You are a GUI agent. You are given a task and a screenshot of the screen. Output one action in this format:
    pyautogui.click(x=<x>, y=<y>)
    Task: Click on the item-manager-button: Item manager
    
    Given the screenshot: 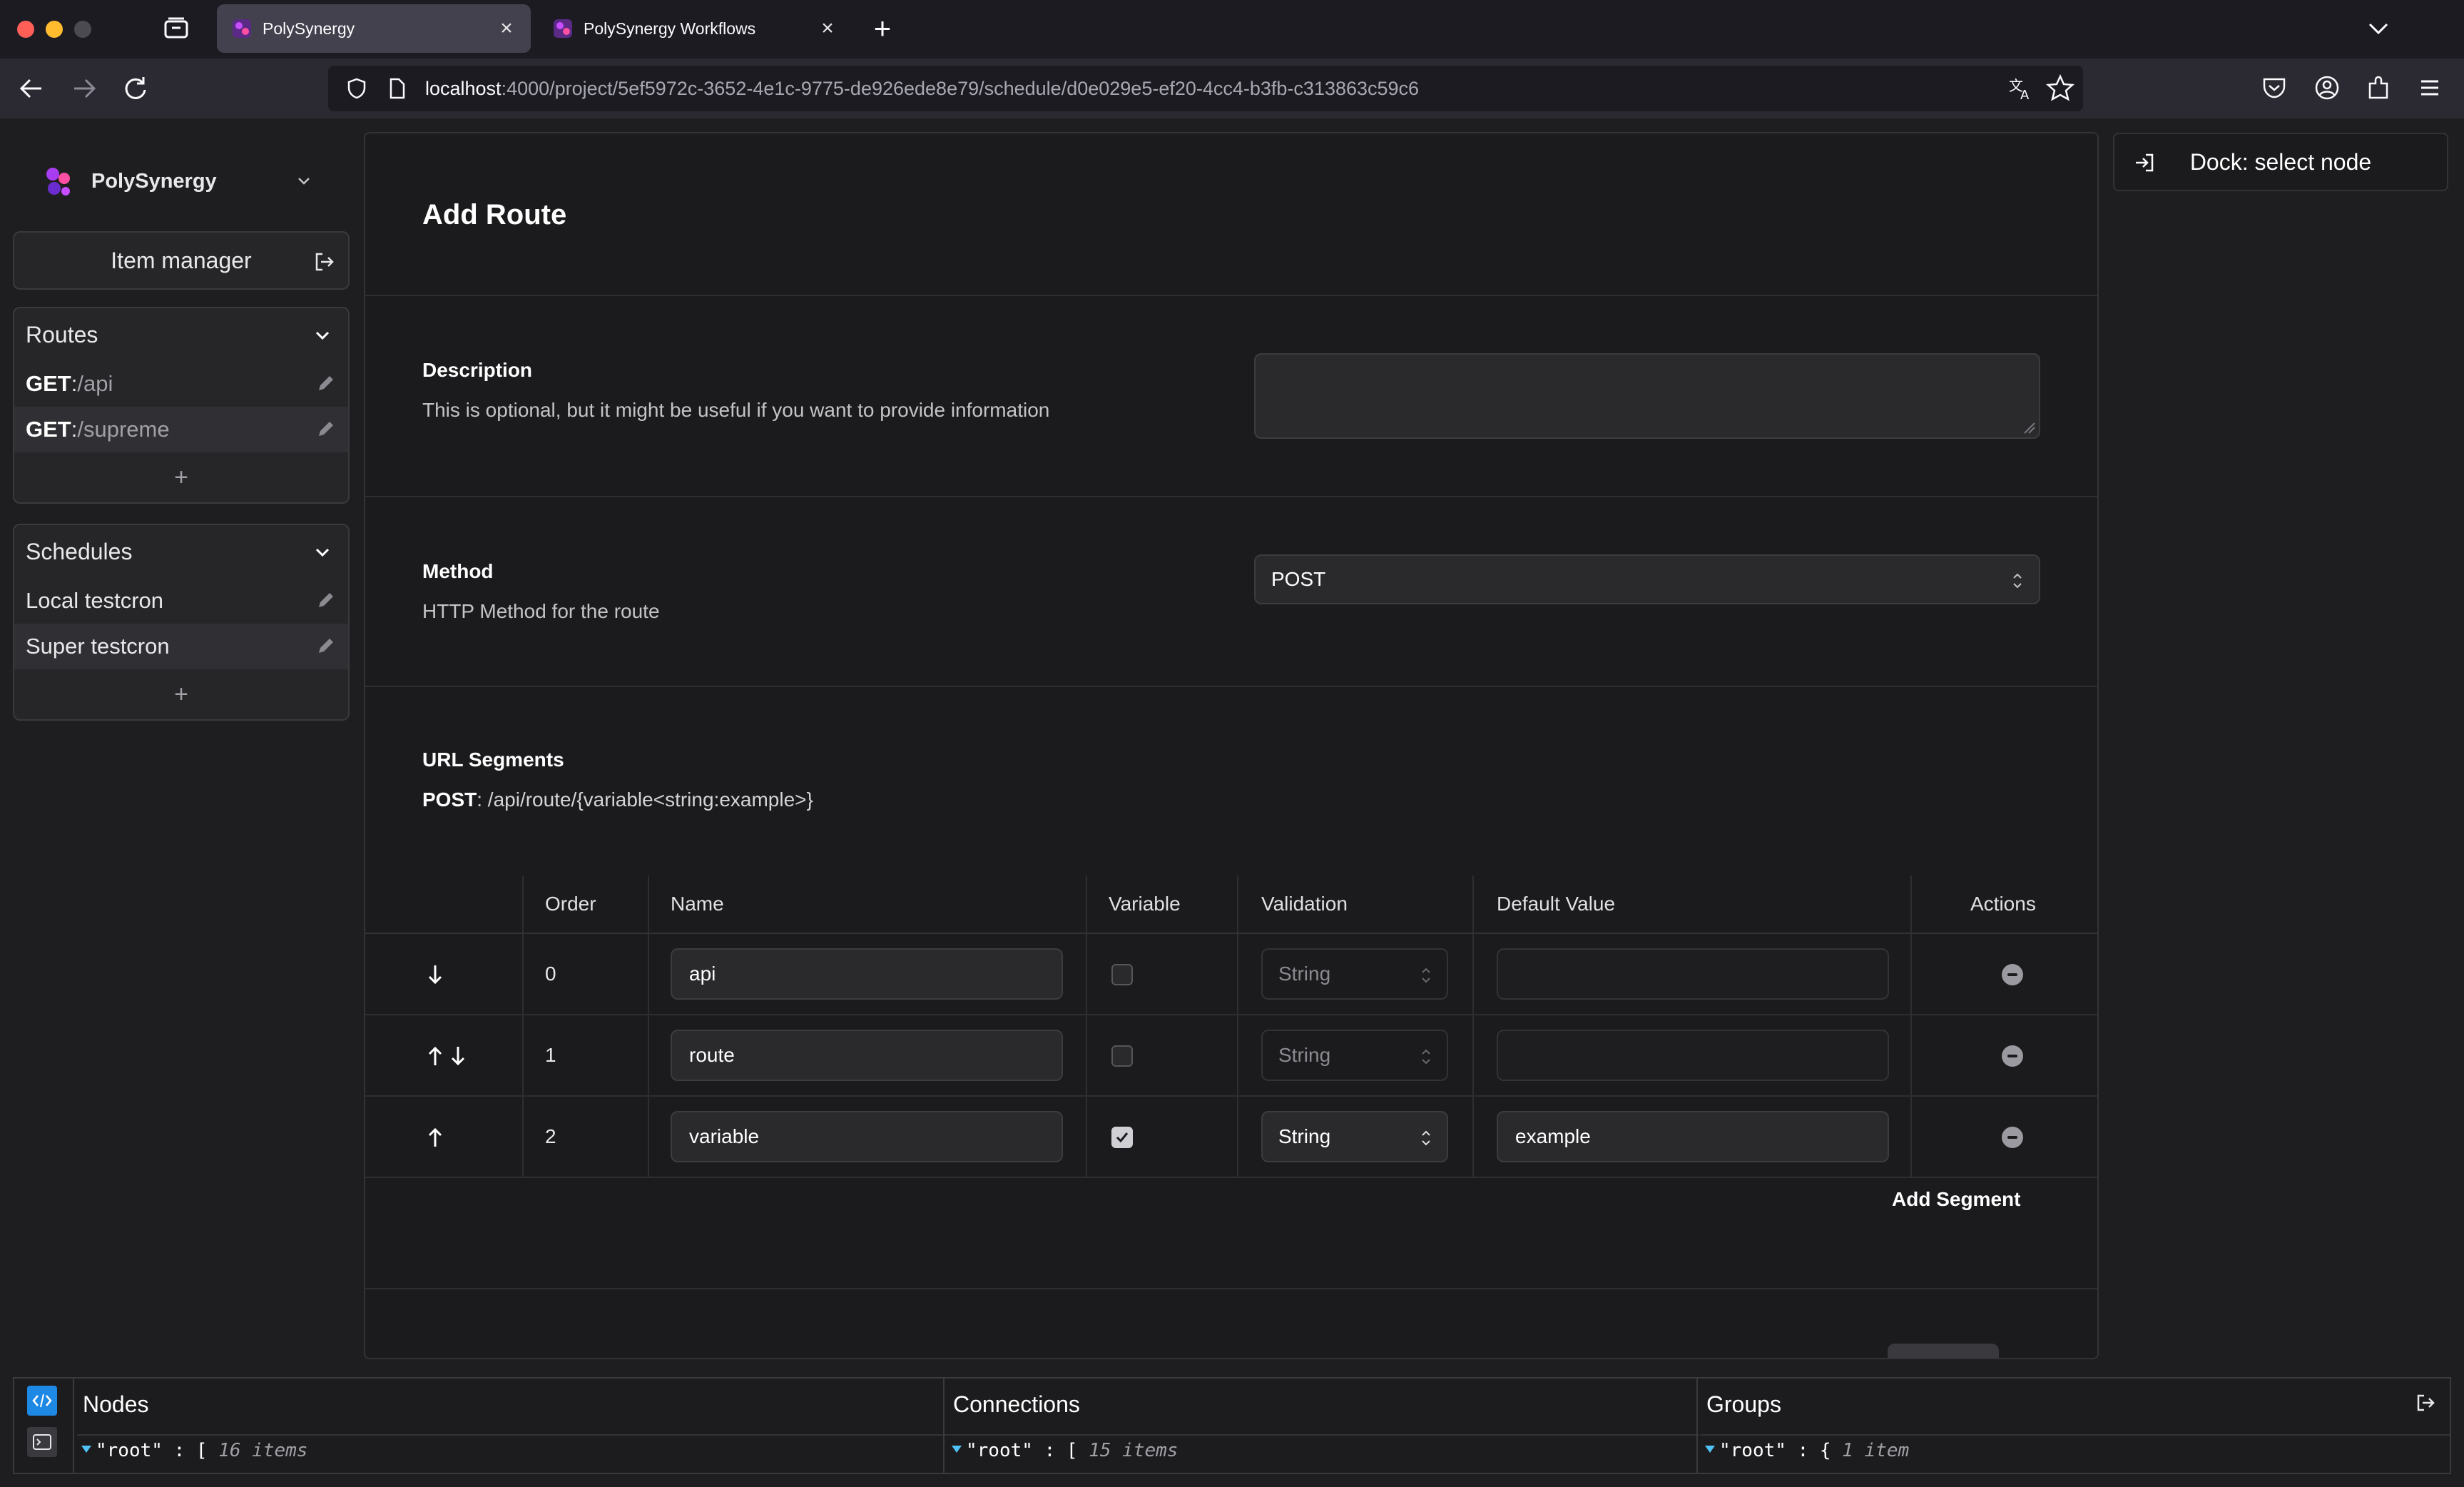 What is the action you would take?
    pyautogui.click(x=181, y=260)
    